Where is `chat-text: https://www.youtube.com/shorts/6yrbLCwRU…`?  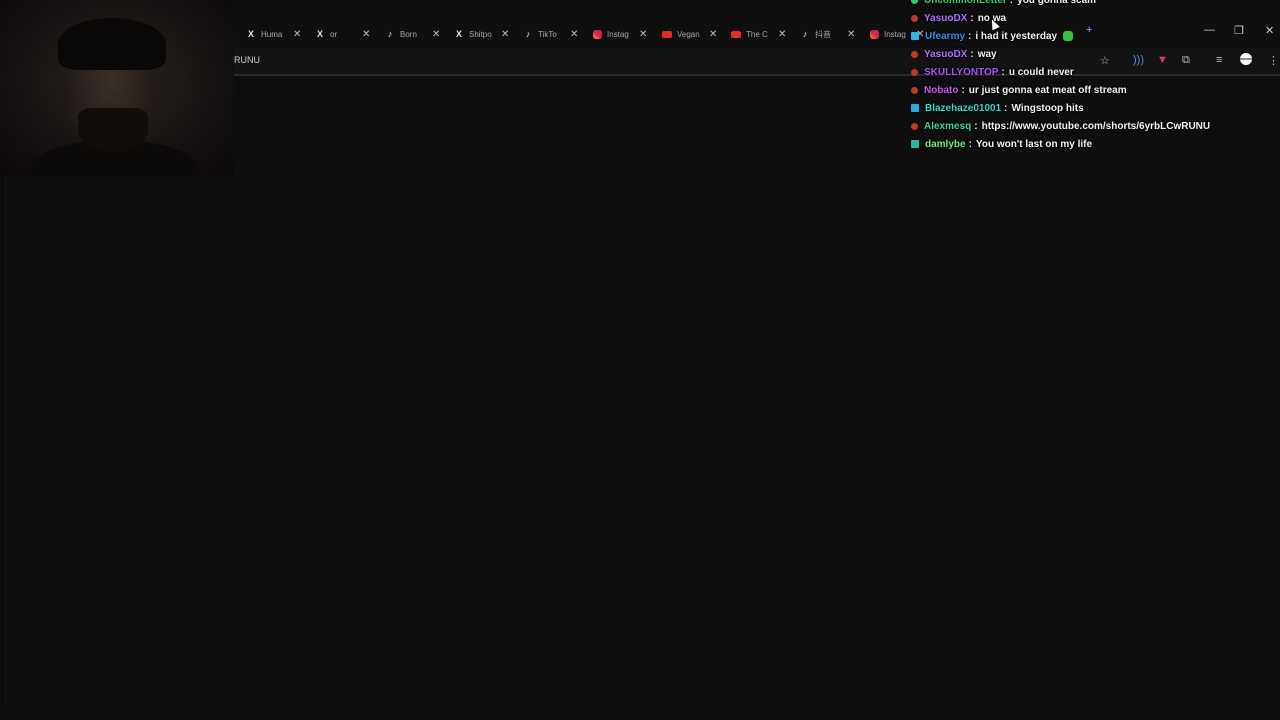 chat-text: https://www.youtube.com/shorts/6yrbLCwRU… is located at coordinates (1096, 126).